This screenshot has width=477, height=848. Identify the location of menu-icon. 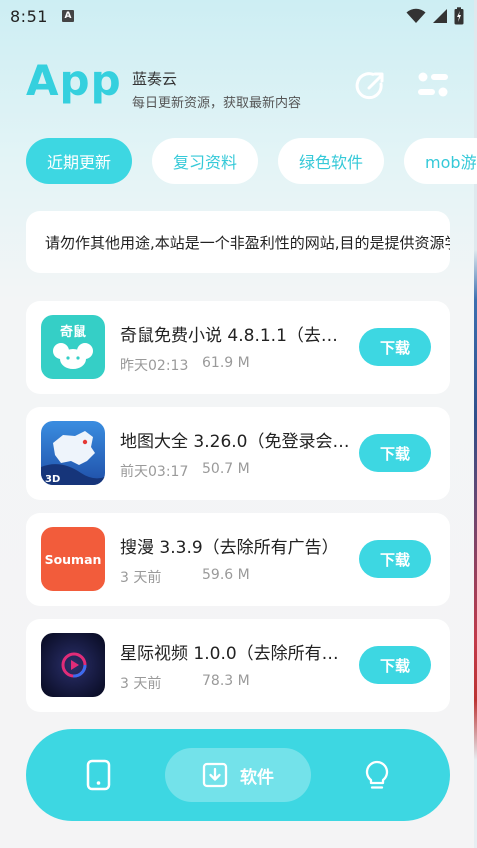
(433, 84).